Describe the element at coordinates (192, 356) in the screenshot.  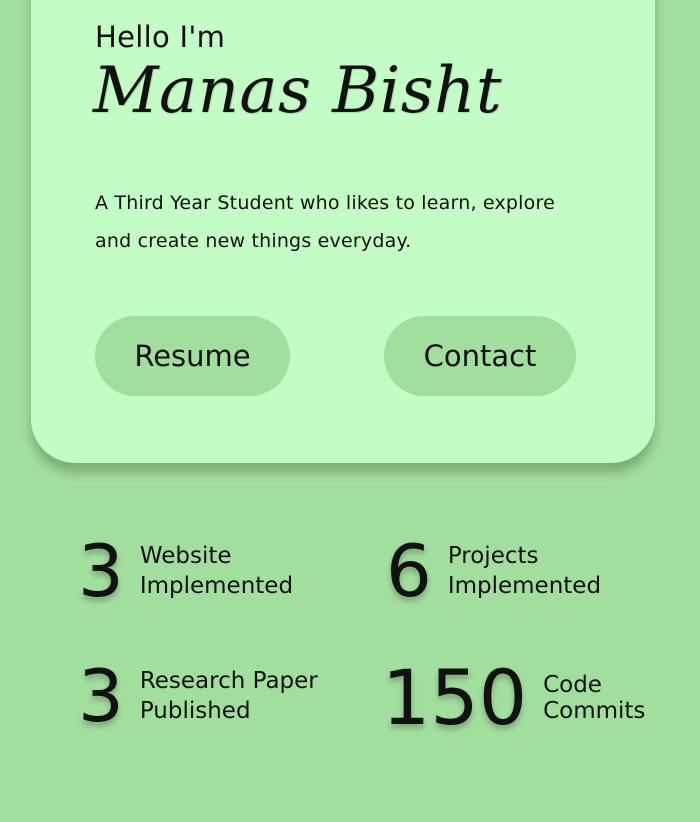
I see `resume-button: Resume` at that location.